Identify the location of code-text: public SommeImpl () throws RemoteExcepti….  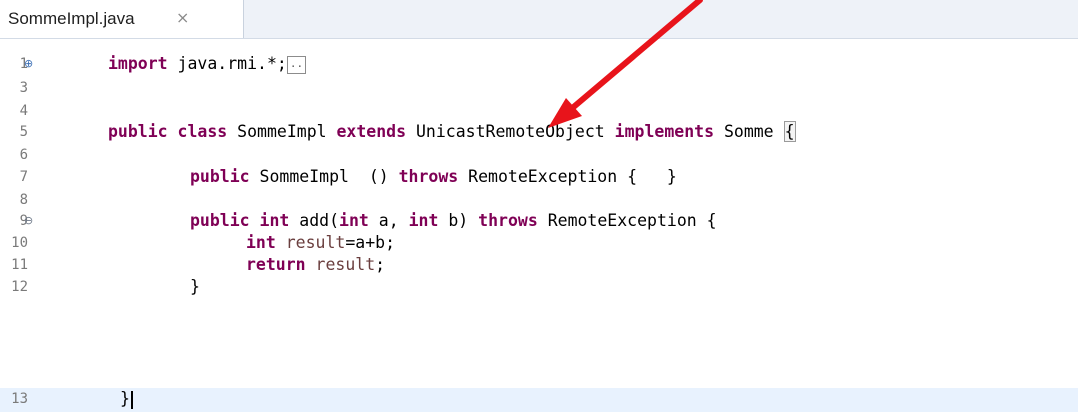
(433, 176).